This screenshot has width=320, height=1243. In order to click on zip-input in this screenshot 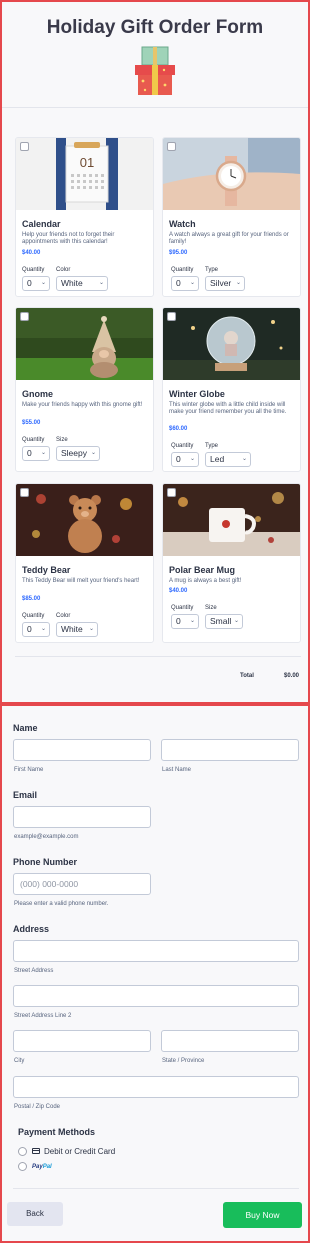, I will do `click(156, 1087)`.